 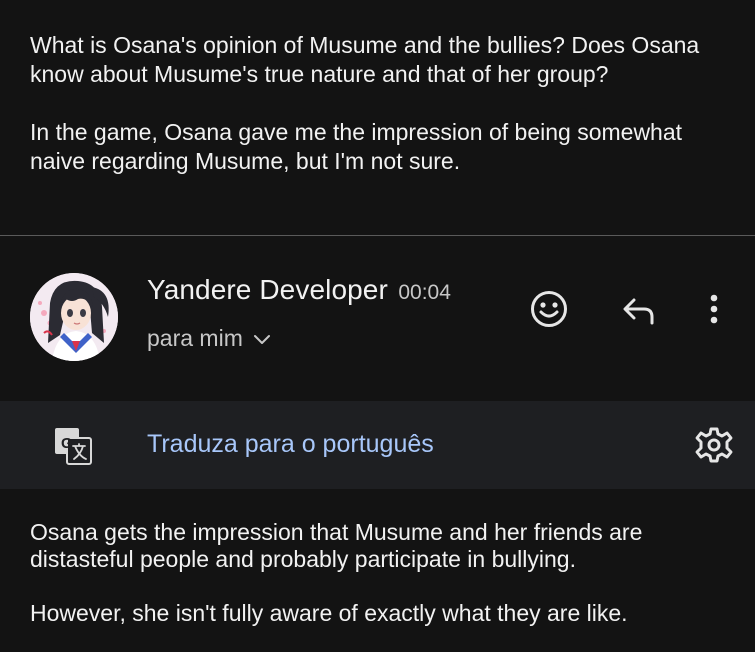 I want to click on translate-settings-button, so click(x=714, y=445).